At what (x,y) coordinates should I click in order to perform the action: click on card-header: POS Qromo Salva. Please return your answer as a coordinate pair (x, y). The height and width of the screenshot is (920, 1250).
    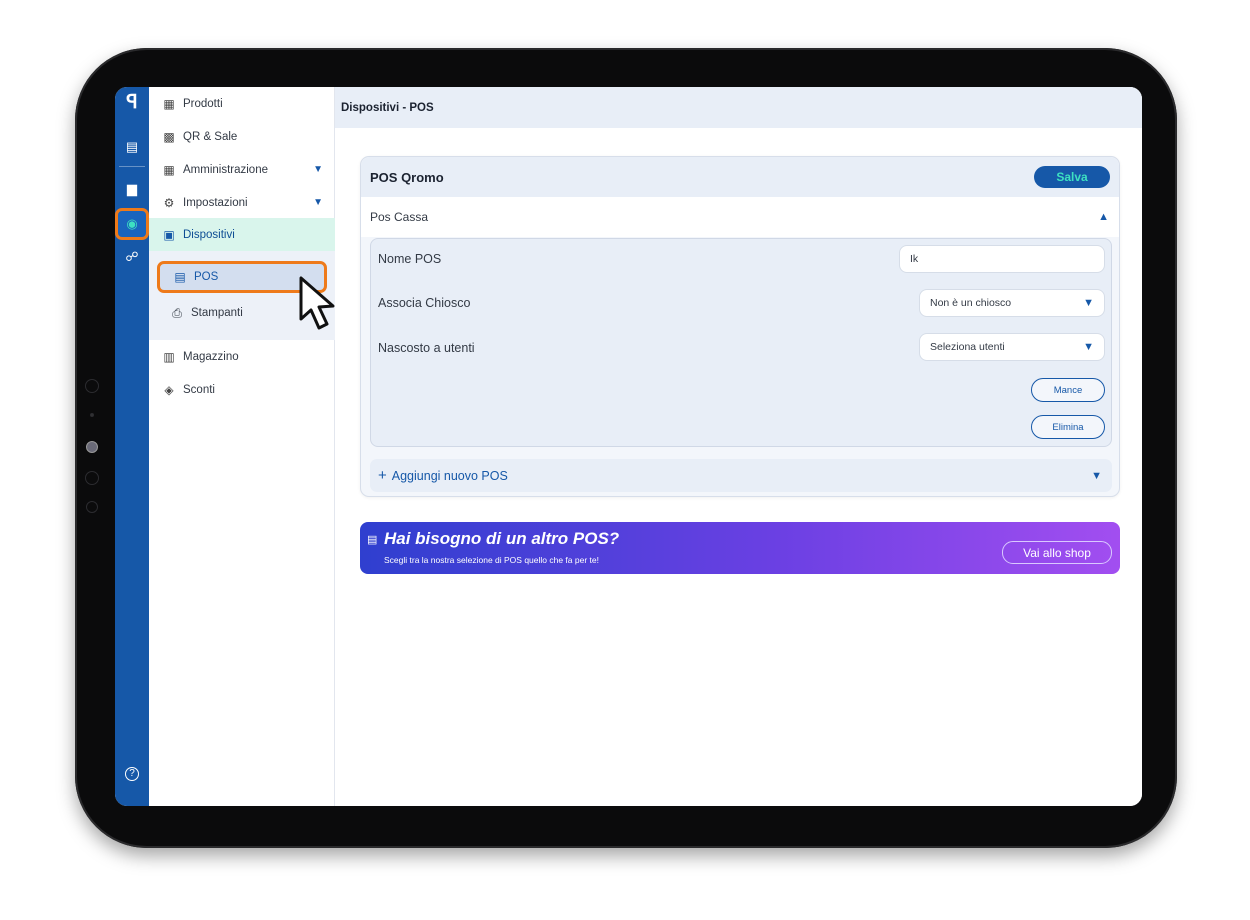
    Looking at the image, I should click on (740, 177).